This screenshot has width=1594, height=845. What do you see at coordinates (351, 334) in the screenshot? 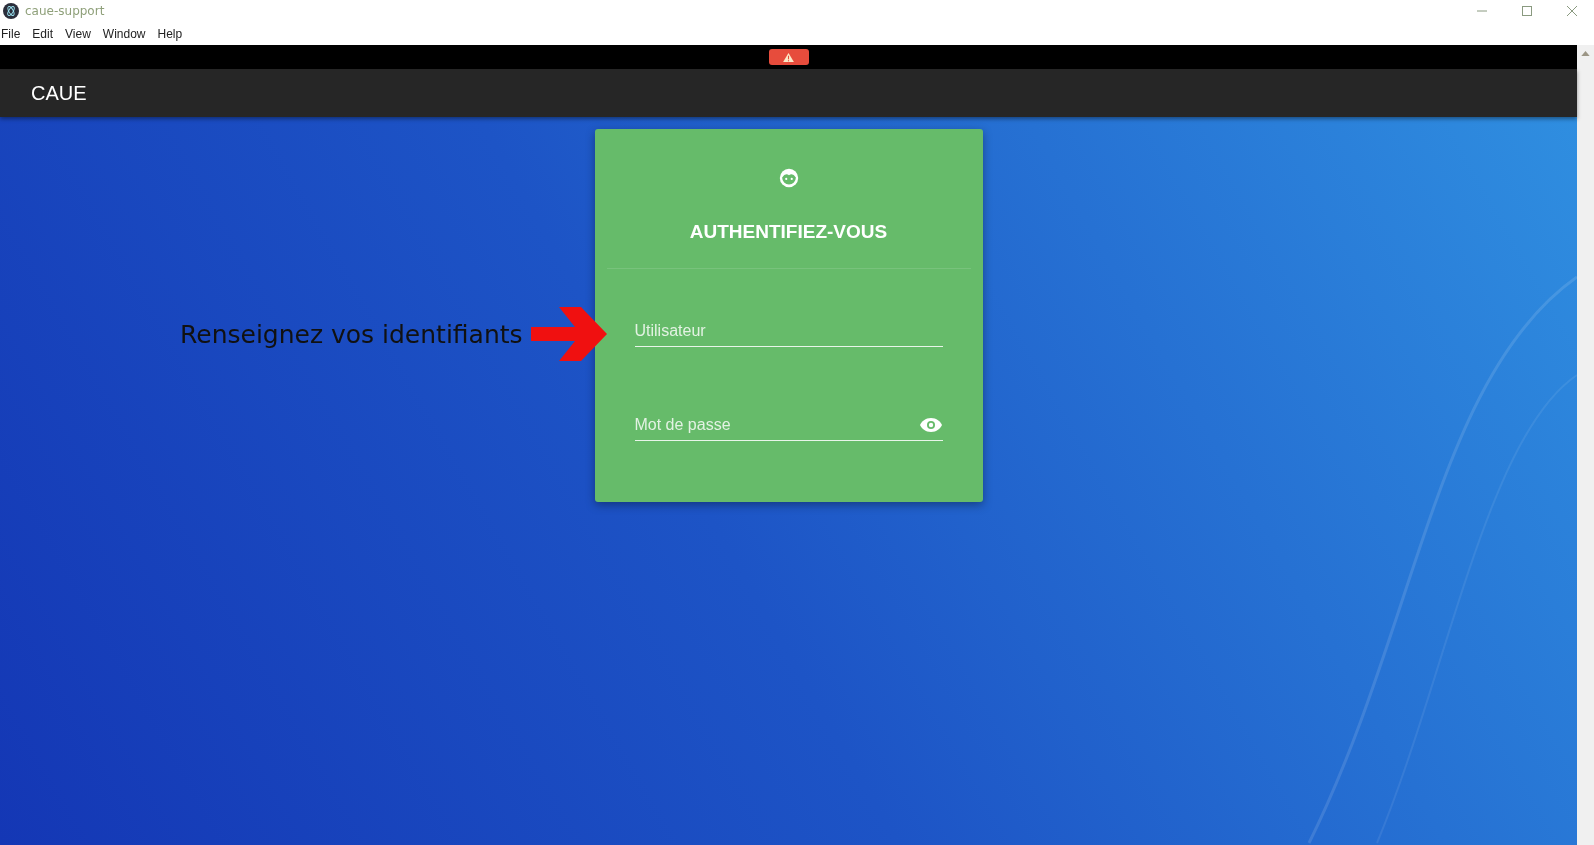
I see `annotation-text: Renseignez vos identifiants` at bounding box center [351, 334].